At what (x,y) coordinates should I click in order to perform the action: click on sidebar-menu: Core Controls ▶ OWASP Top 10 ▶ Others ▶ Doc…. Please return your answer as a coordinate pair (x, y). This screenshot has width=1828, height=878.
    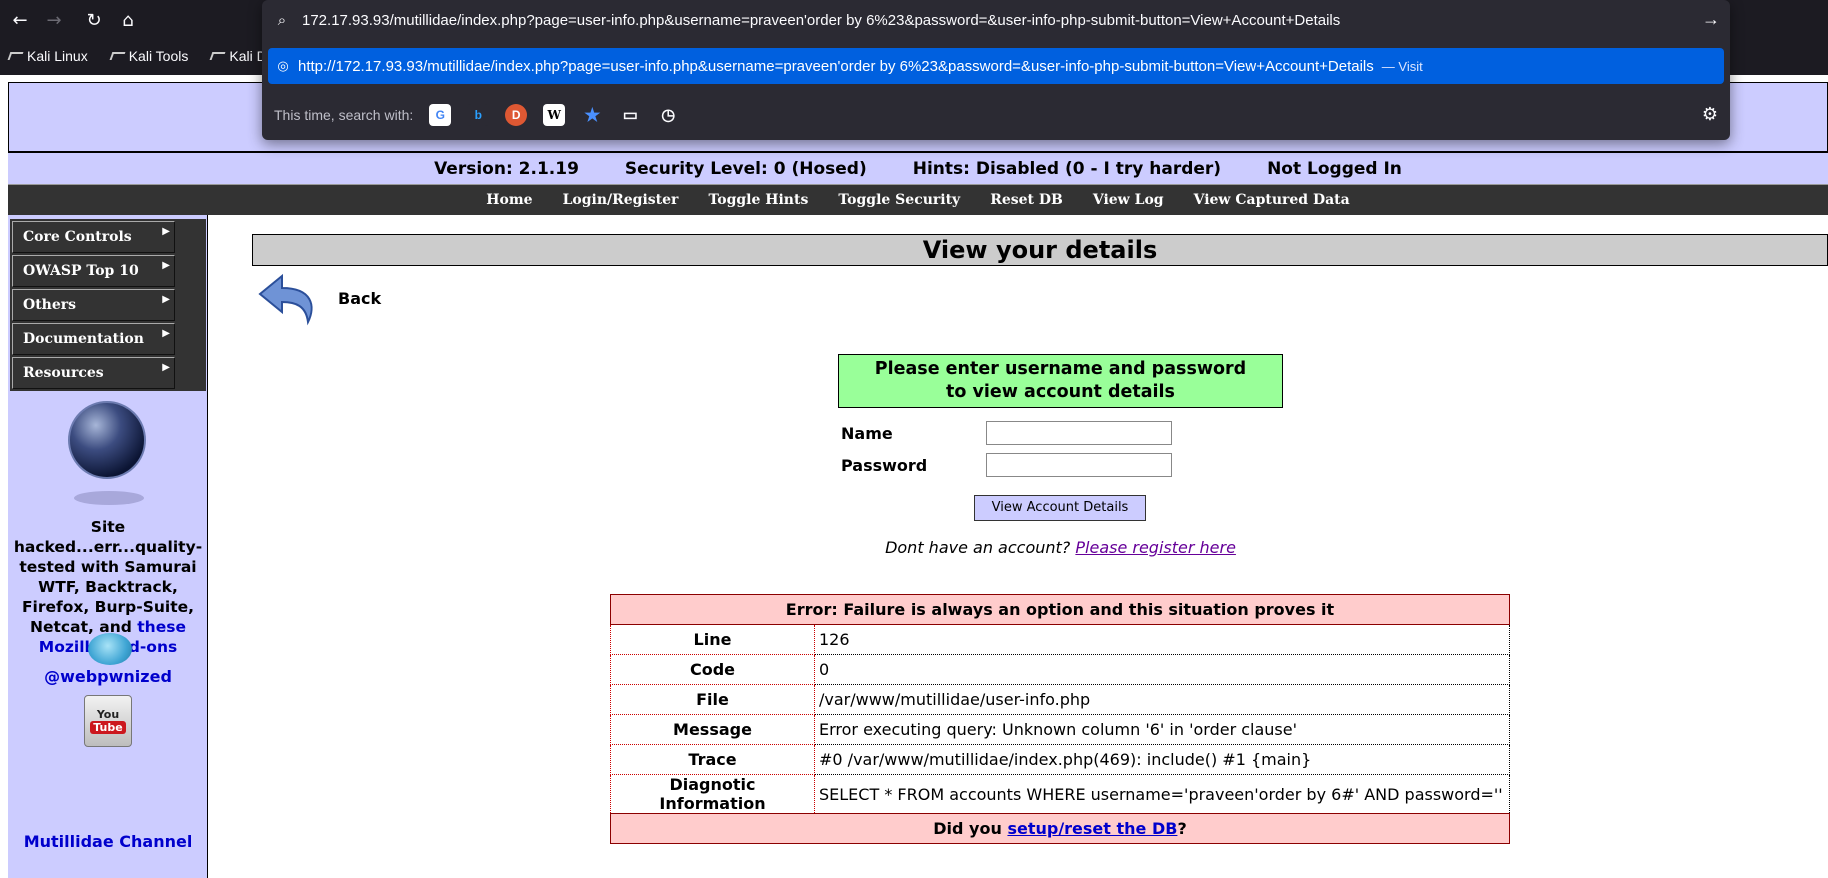
    Looking at the image, I should click on (108, 305).